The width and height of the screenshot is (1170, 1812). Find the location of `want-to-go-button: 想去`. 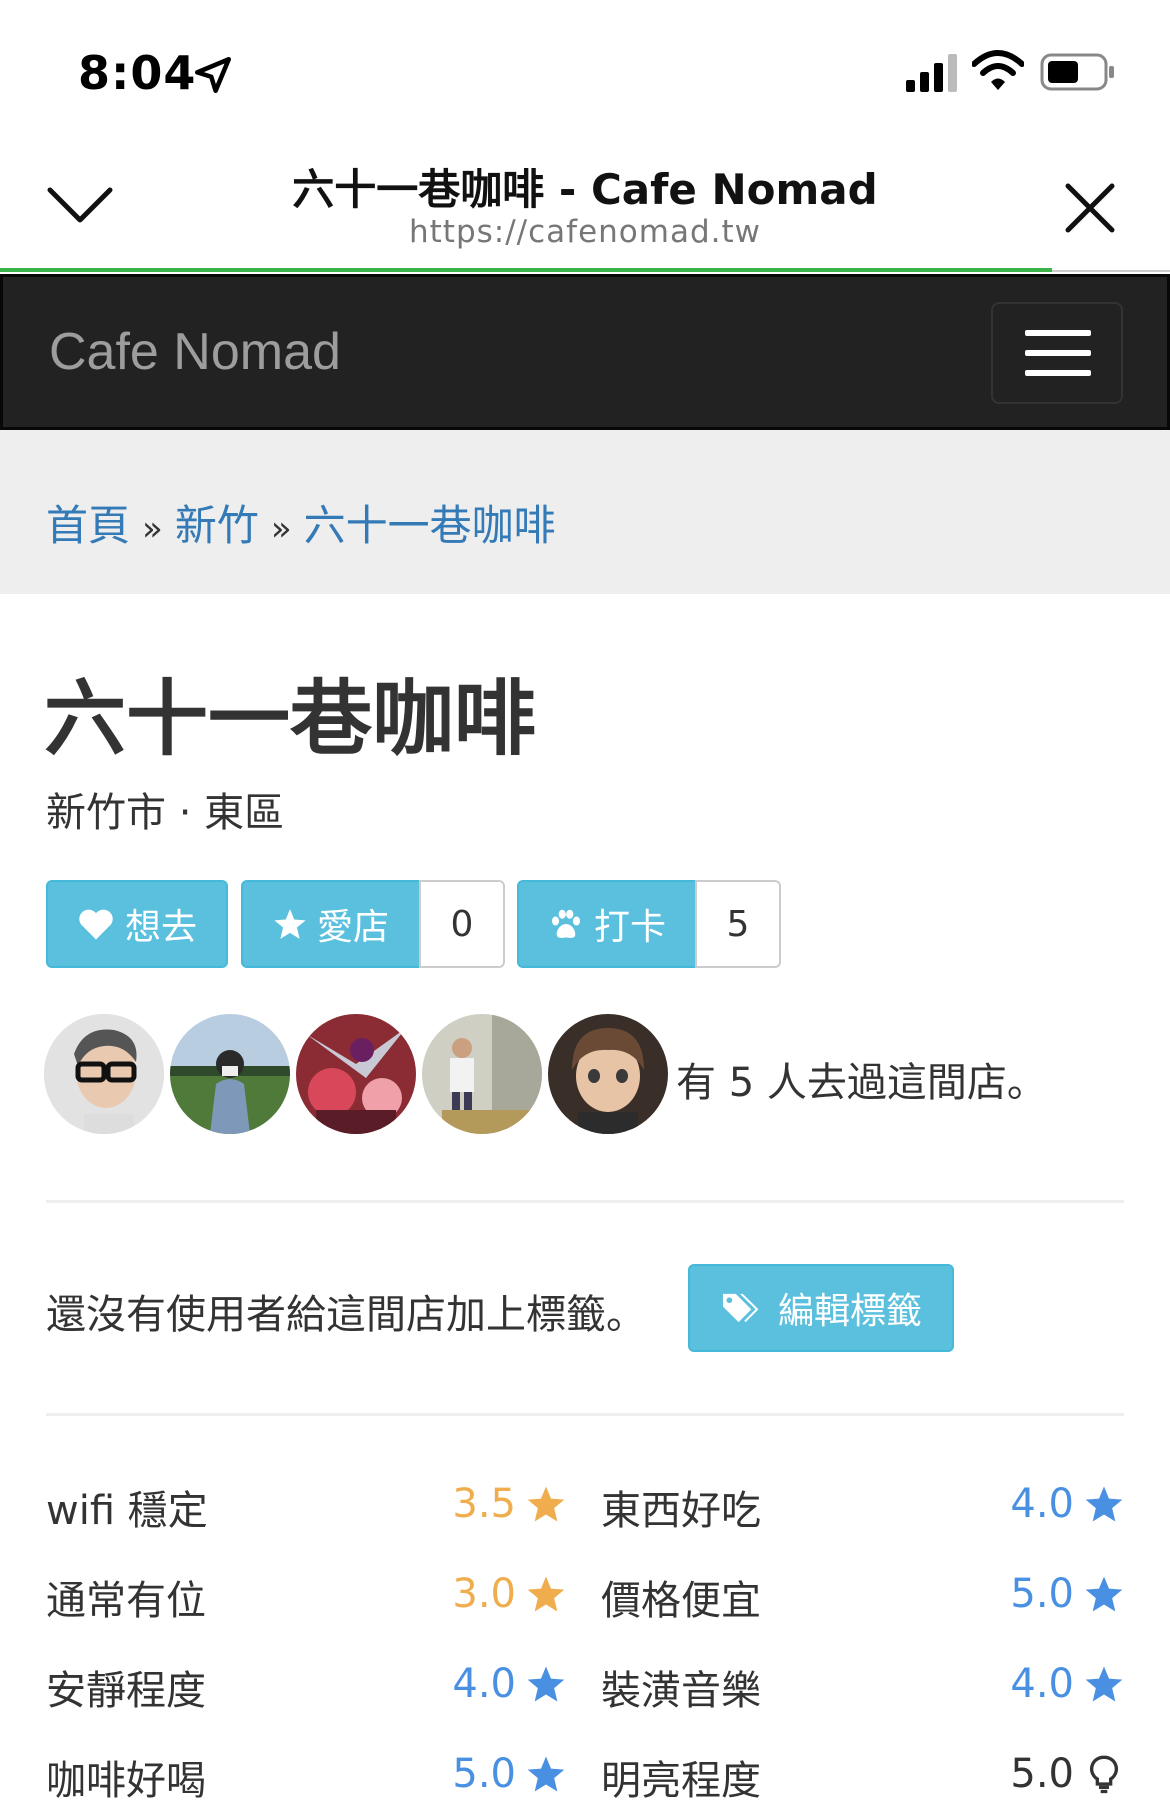

want-to-go-button: 想去 is located at coordinates (137, 924).